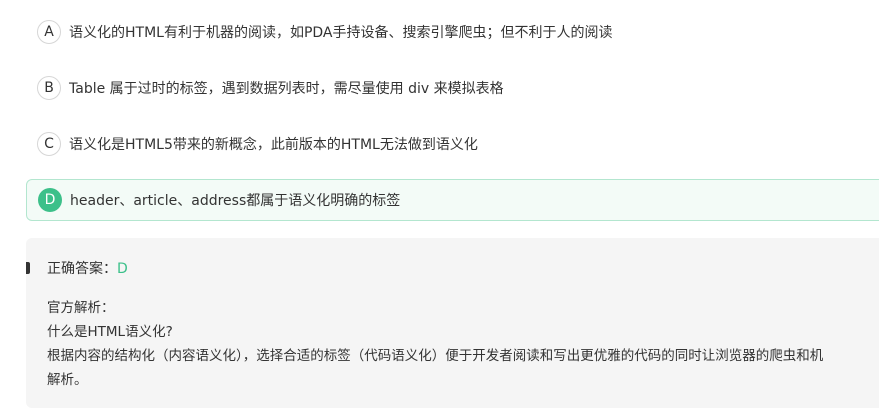 Image resolution: width=879 pixels, height=416 pixels. What do you see at coordinates (273, 145) in the screenshot?
I see `option-text-c: 语义化是HTML5带来的新概念，此前版本的HTML无法做到语义化` at bounding box center [273, 145].